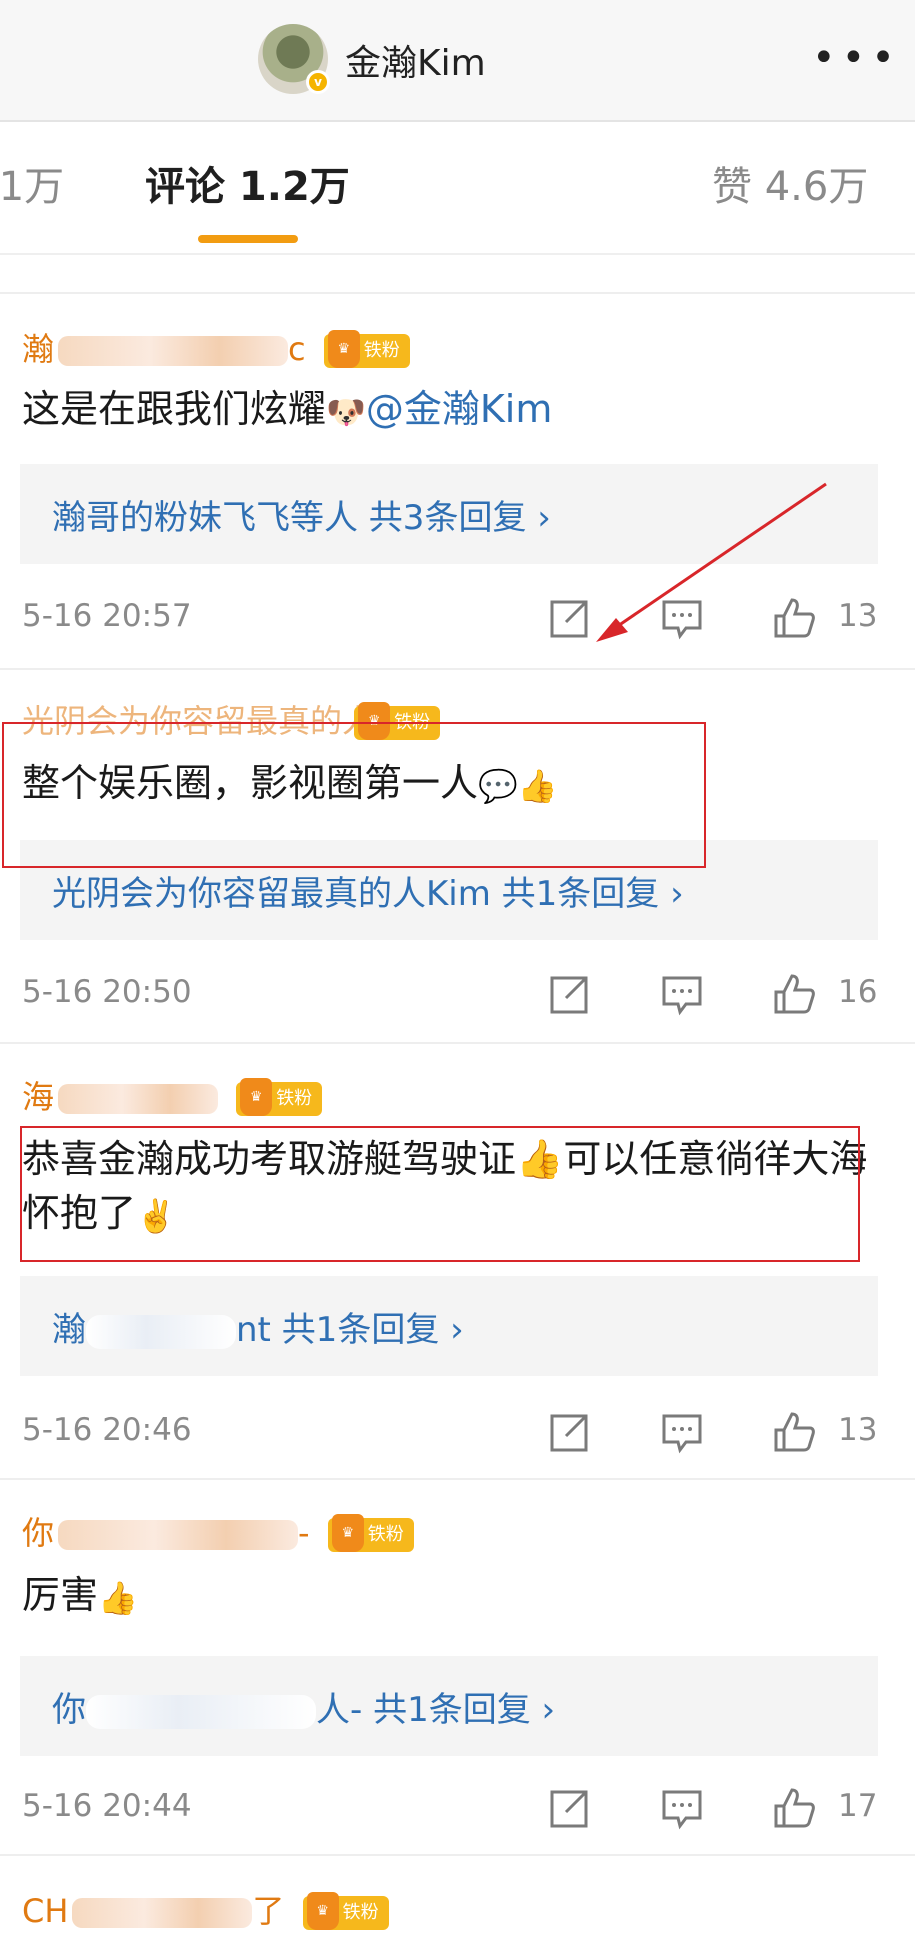 This screenshot has height=1958, width=915. I want to click on tab-divider, so click(457, 254).